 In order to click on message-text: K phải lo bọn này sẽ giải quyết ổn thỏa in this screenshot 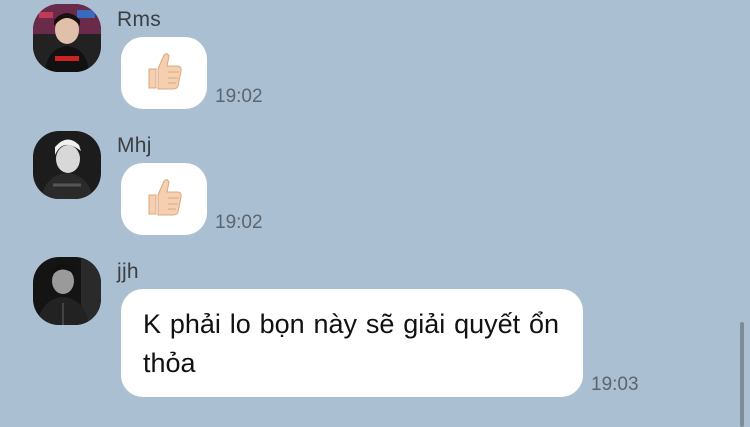, I will do `click(351, 343)`.